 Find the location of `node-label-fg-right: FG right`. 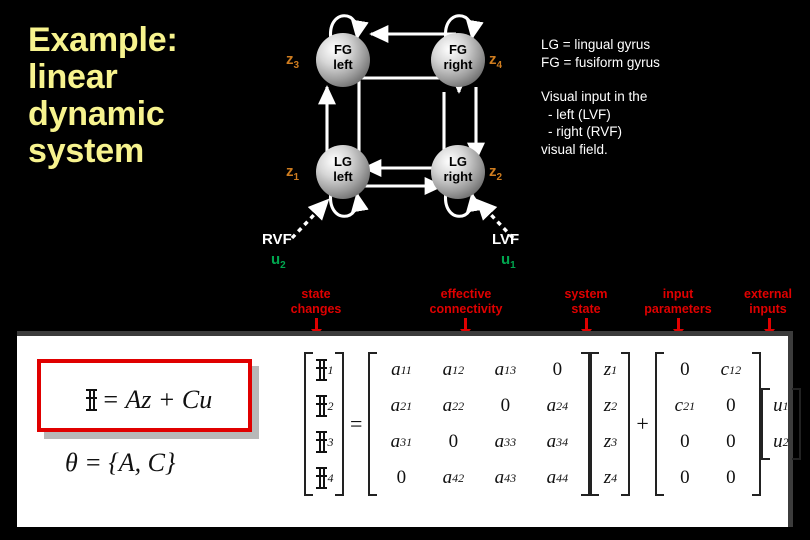

node-label-fg-right: FG right is located at coordinates (458, 57).